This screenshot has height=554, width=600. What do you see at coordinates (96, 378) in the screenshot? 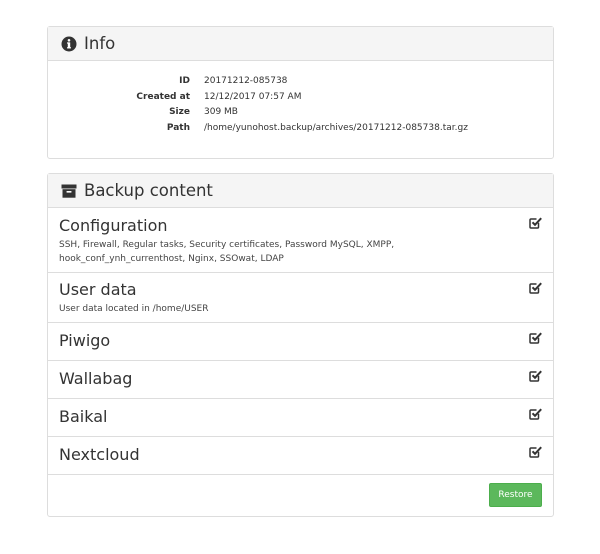
I see `backup-item-title: Wallabag` at bounding box center [96, 378].